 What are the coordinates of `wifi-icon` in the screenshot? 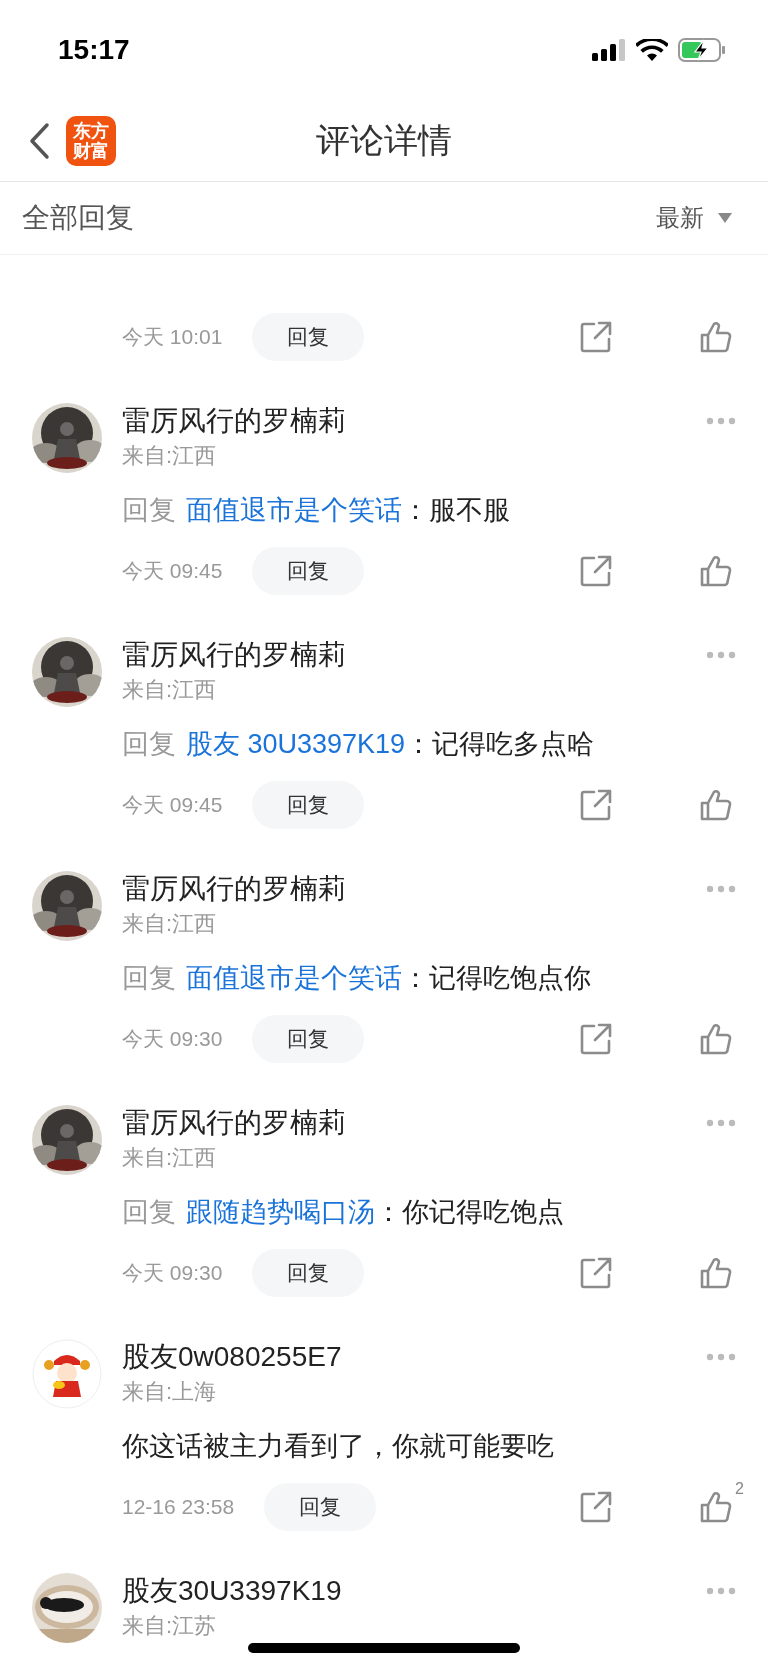 It's located at (652, 50).